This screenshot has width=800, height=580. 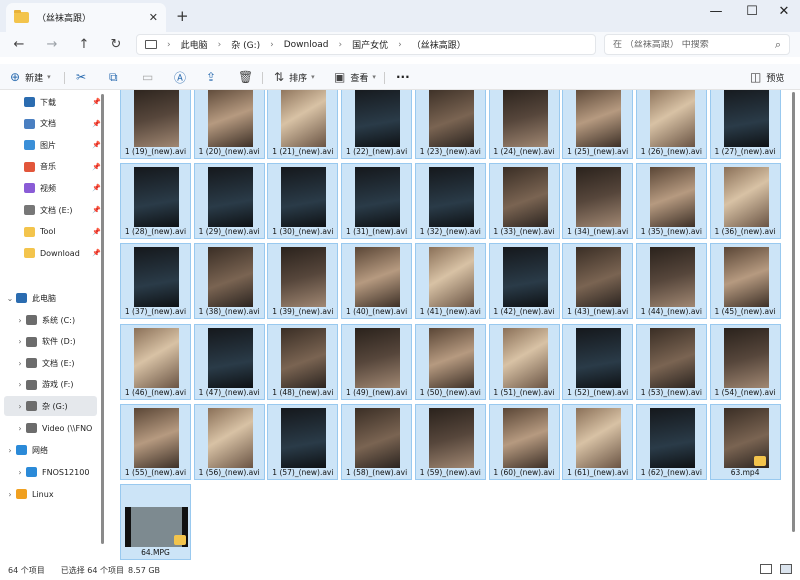 What do you see at coordinates (83, 77) in the screenshot?
I see `cut-button: ✂` at bounding box center [83, 77].